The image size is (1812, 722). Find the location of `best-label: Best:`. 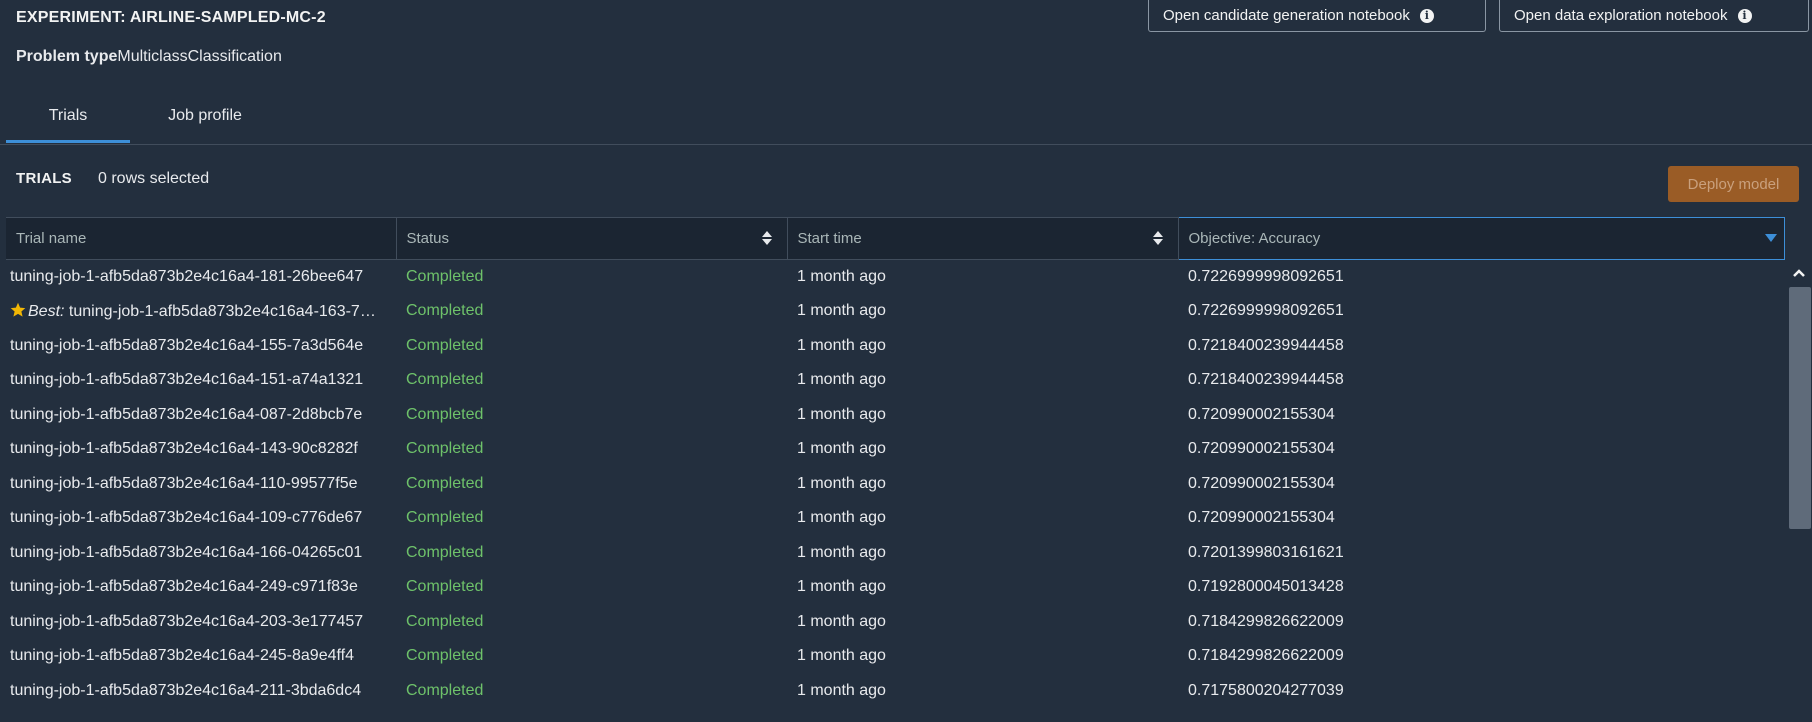

best-label: Best: is located at coordinates (46, 311).